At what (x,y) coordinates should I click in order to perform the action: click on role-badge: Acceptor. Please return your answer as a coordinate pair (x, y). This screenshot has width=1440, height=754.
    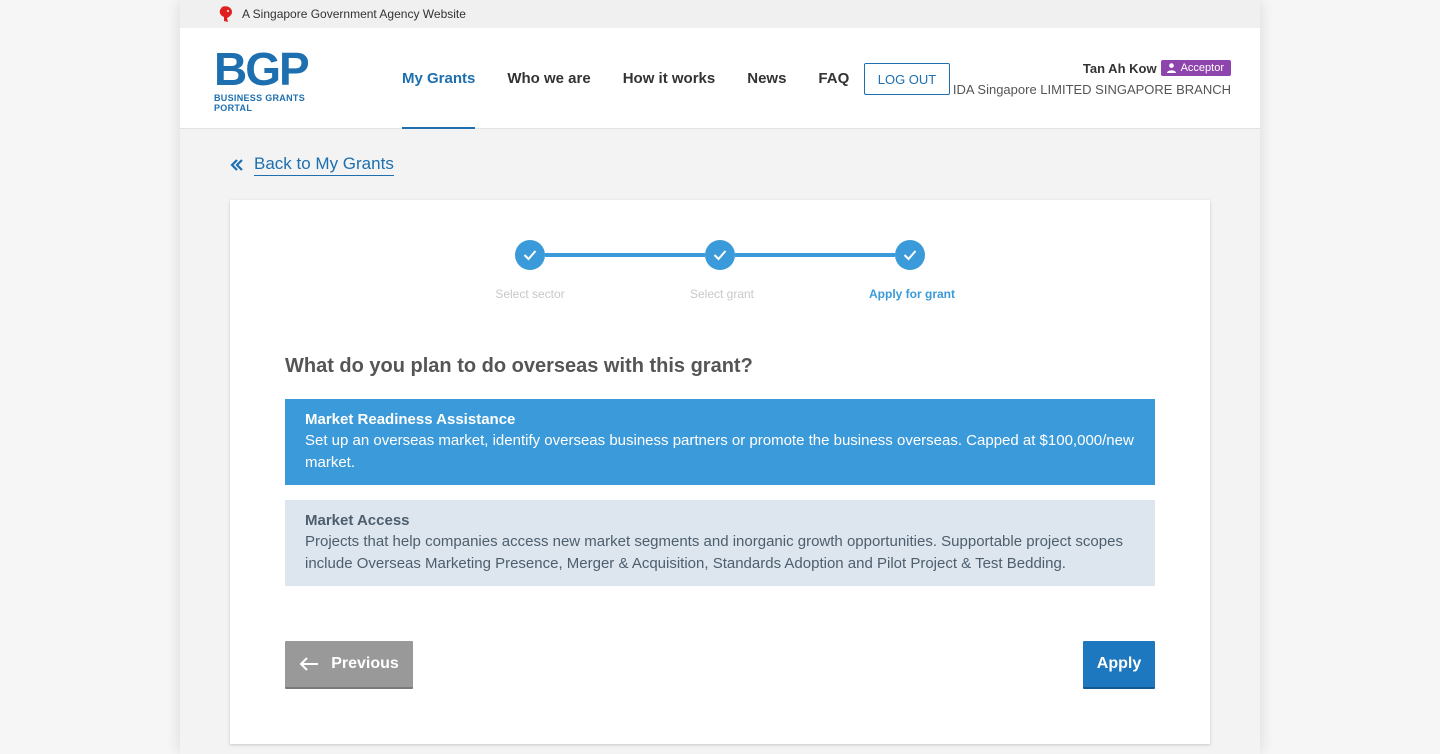
    Looking at the image, I should click on (1195, 68).